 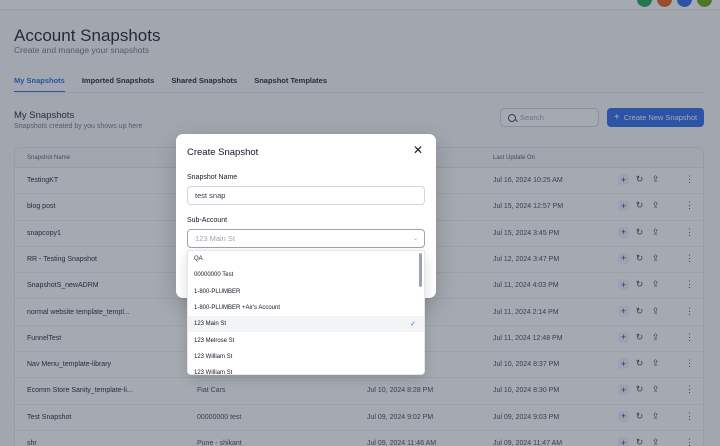 I want to click on modal-title: Create Snapshot, so click(x=223, y=152).